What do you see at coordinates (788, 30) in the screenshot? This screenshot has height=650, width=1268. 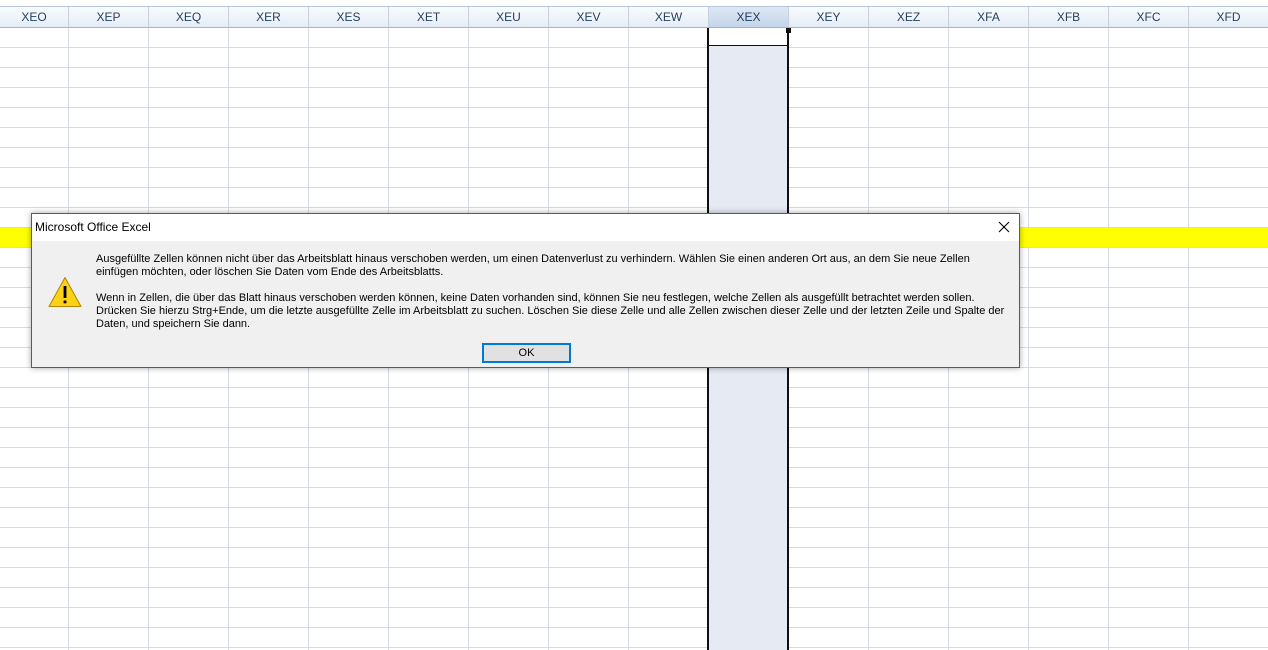 I see `fill-handle` at bounding box center [788, 30].